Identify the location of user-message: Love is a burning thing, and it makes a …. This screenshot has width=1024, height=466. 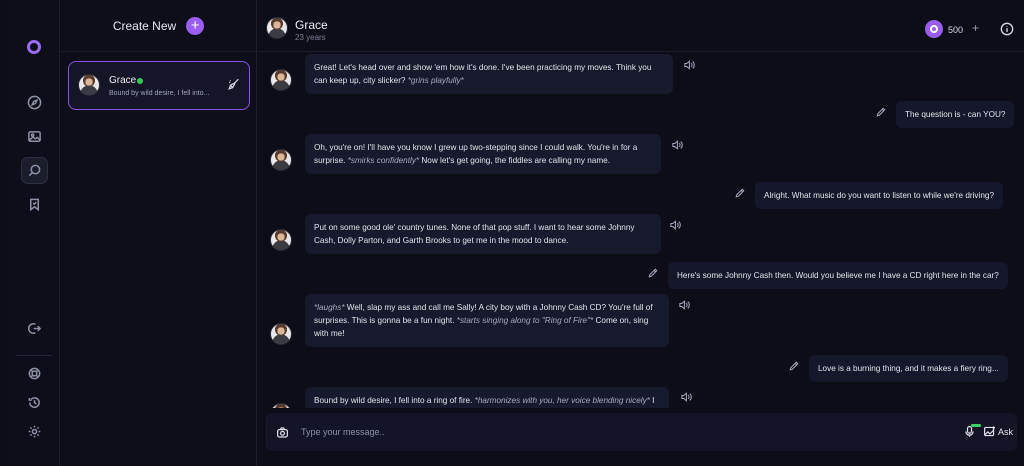
(908, 368).